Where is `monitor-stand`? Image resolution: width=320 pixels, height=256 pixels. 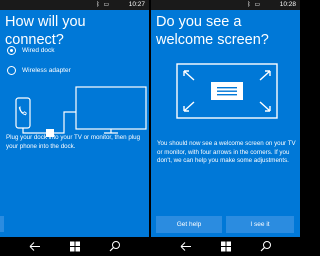 monitor-stand is located at coordinates (111, 131).